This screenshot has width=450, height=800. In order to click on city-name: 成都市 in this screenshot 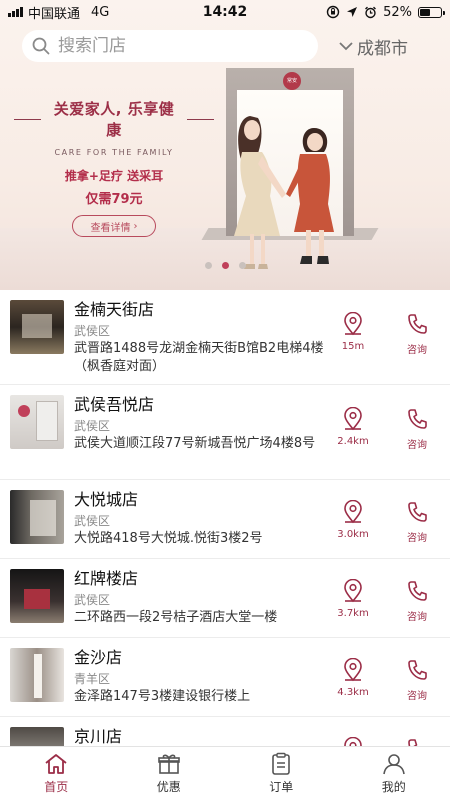, I will do `click(382, 48)`.